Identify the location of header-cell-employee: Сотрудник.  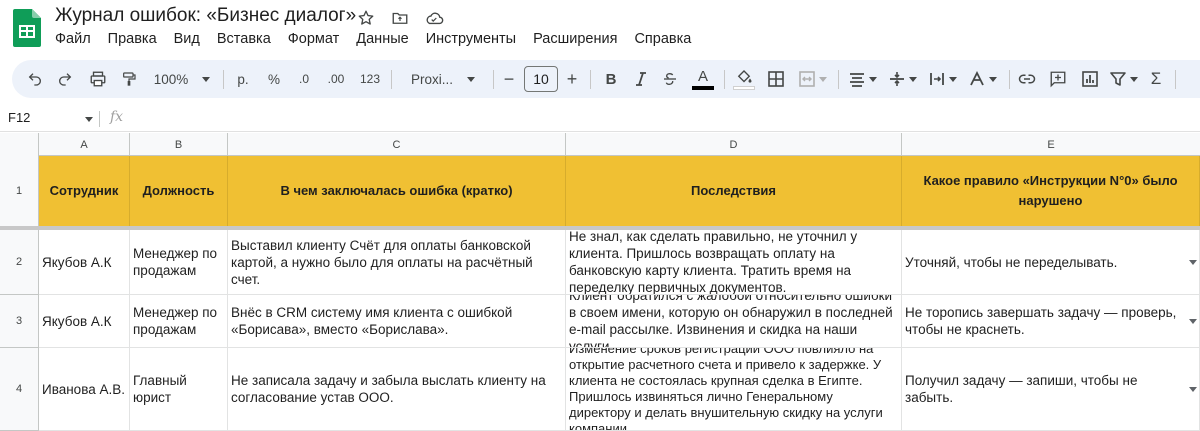
(84, 191).